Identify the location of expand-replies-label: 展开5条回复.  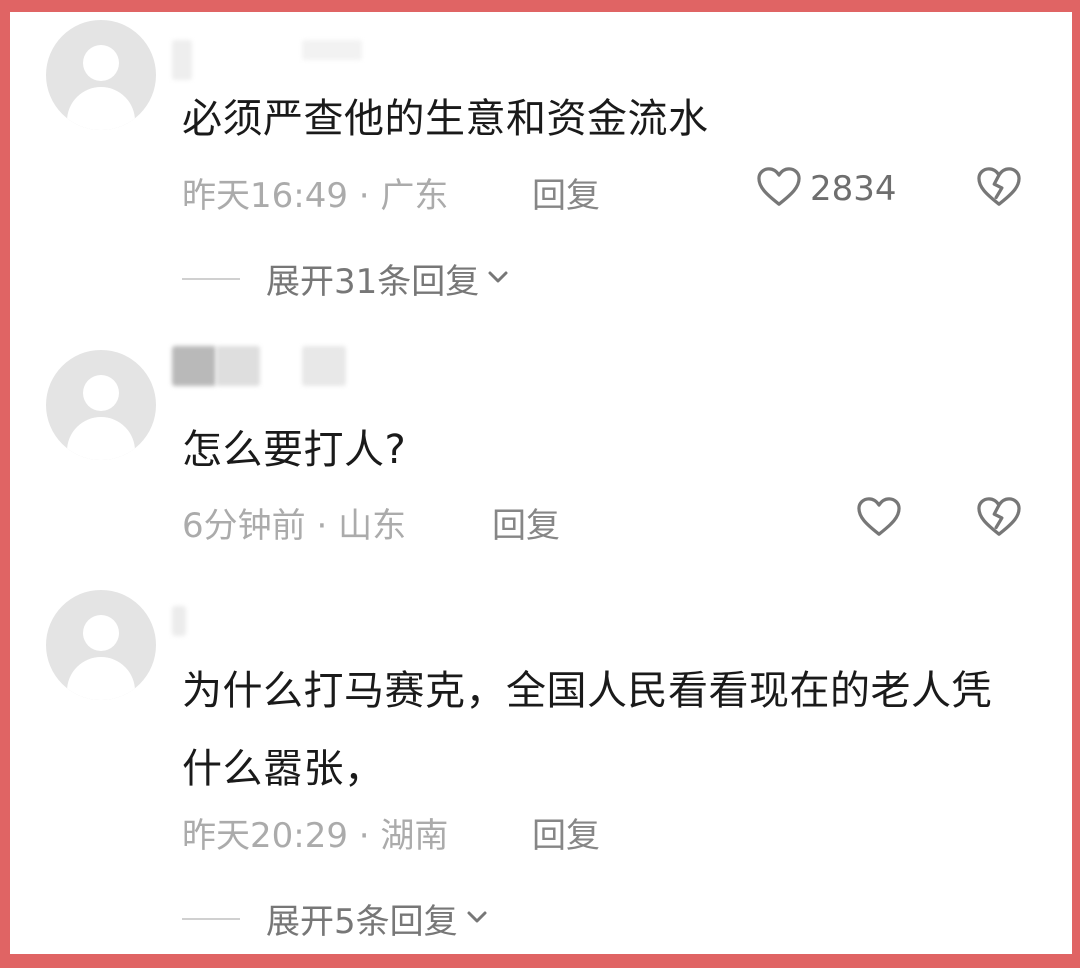
(362, 922).